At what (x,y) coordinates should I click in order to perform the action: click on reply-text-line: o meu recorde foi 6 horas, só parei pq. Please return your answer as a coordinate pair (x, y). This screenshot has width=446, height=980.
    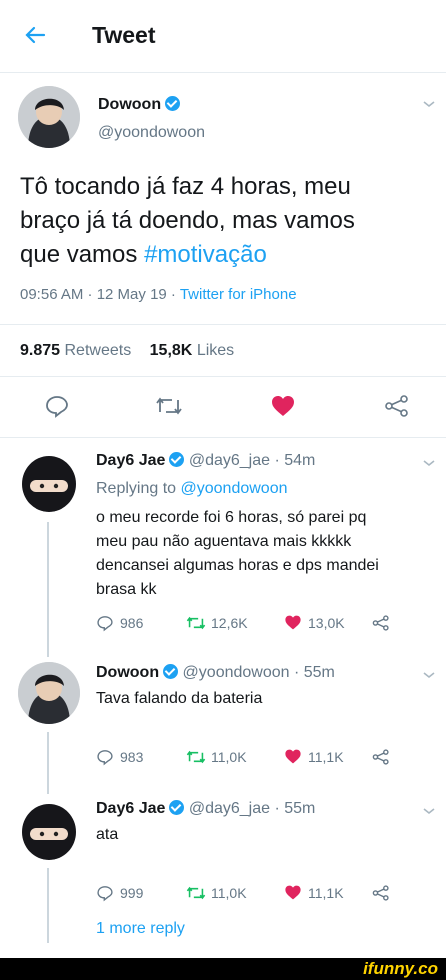
    Looking at the image, I should click on (231, 517).